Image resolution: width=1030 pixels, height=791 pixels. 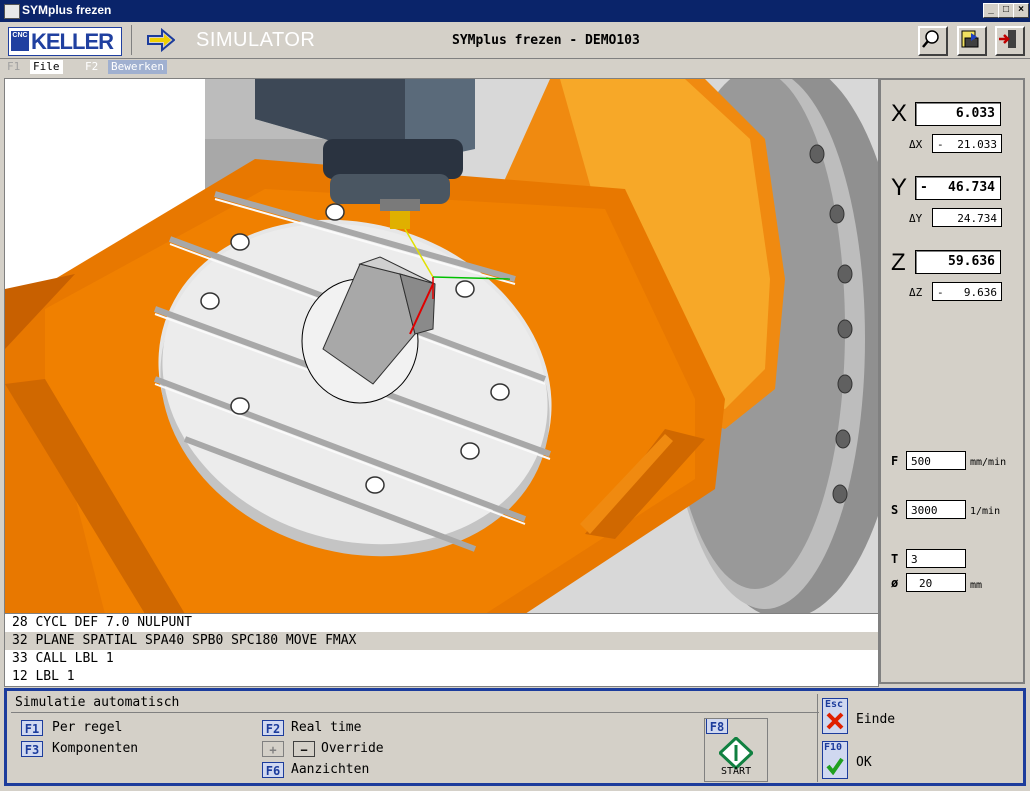 I want to click on ok-label: OK, so click(x=864, y=763).